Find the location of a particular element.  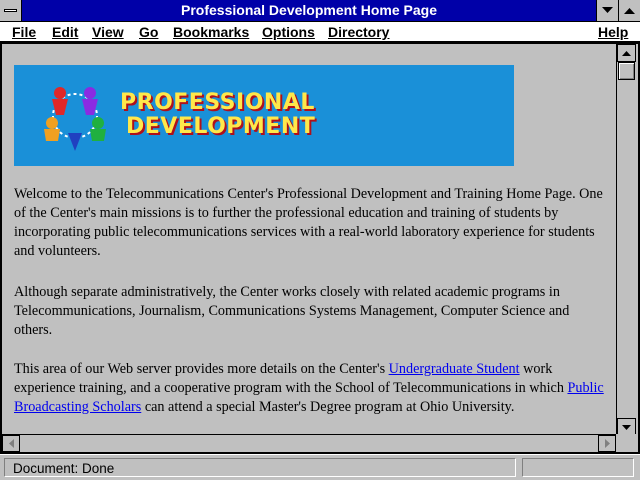

system-menu-button is located at coordinates (11, 10).